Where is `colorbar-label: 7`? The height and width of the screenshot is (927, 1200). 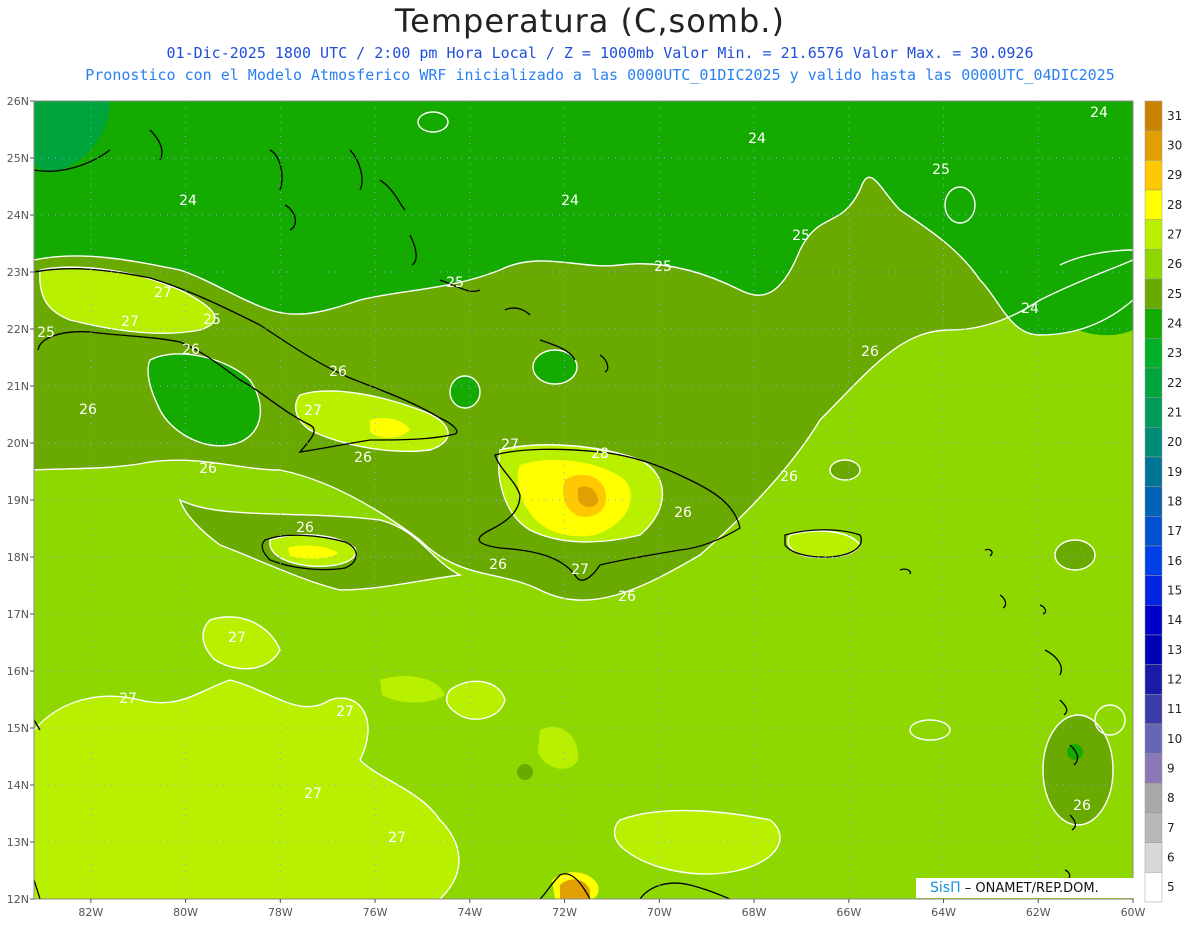 colorbar-label: 7 is located at coordinates (1171, 828).